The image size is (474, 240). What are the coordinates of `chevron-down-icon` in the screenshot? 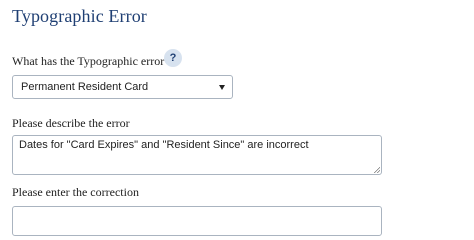 It's located at (222, 87).